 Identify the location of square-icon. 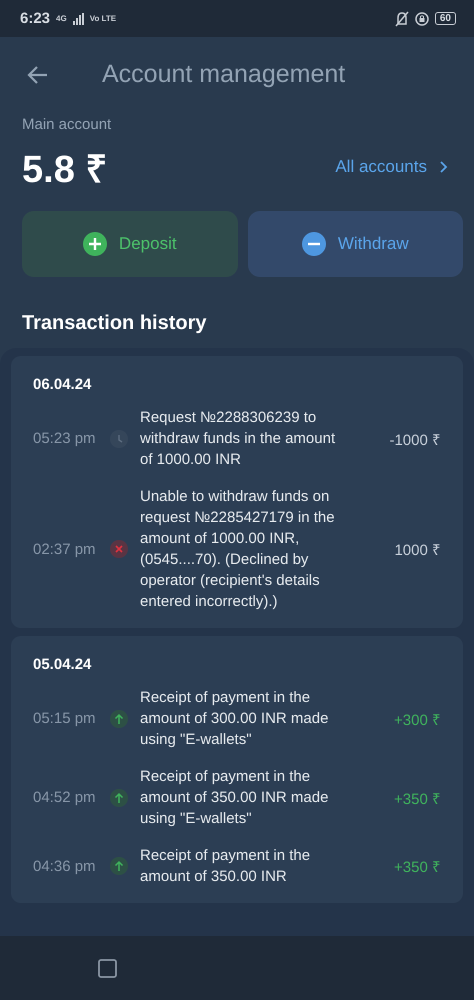
(107, 968).